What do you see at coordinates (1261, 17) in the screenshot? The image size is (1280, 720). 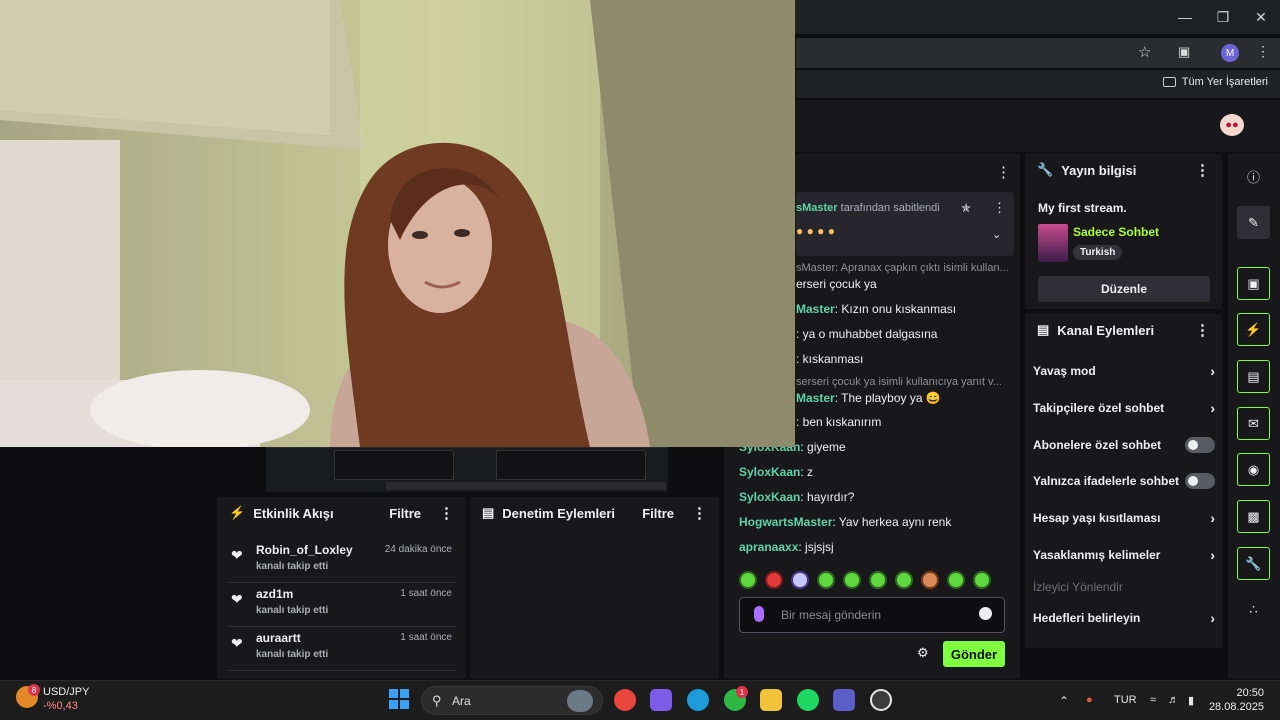 I see `close-icon: ✕` at bounding box center [1261, 17].